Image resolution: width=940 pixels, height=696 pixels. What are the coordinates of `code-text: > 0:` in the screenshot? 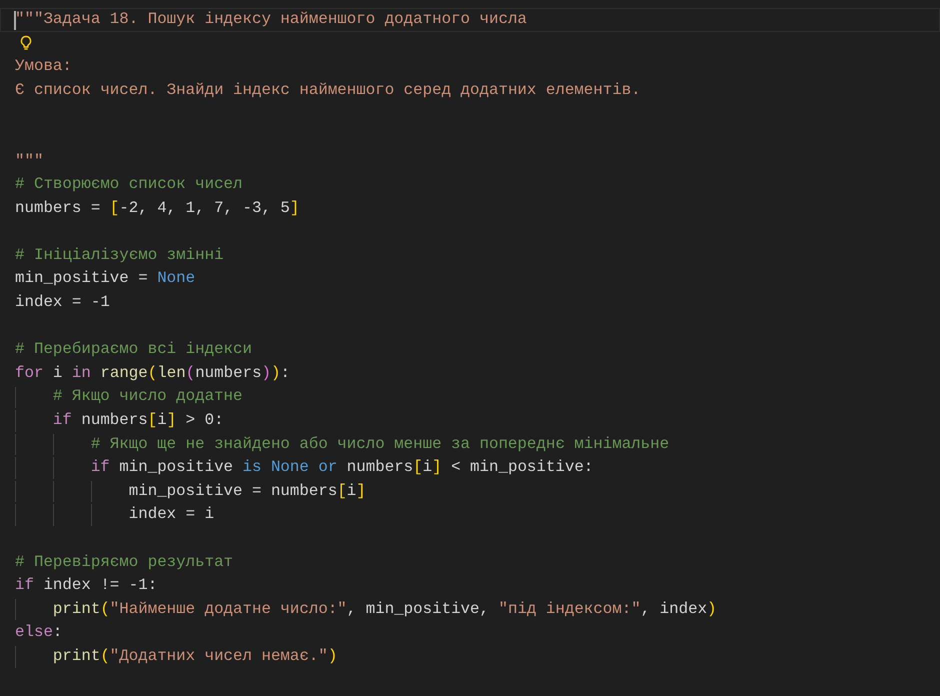 It's located at (204, 421).